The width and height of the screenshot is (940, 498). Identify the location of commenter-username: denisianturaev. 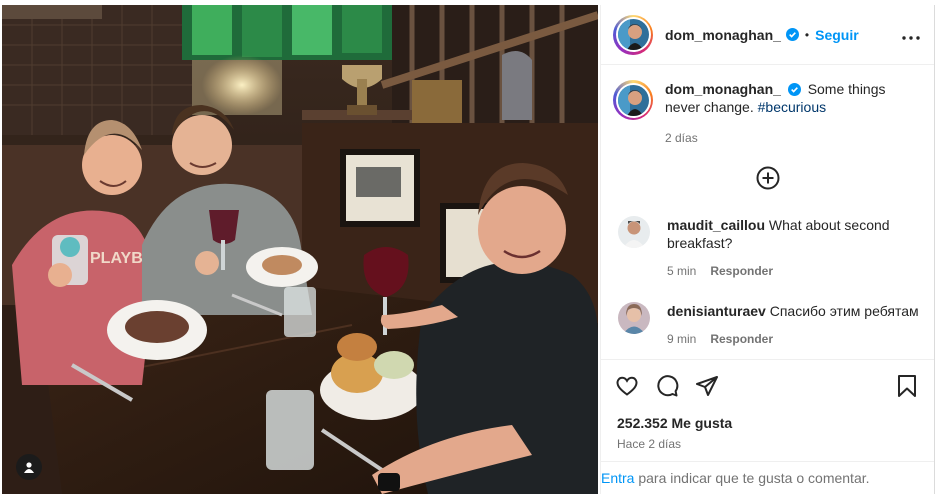
(716, 311).